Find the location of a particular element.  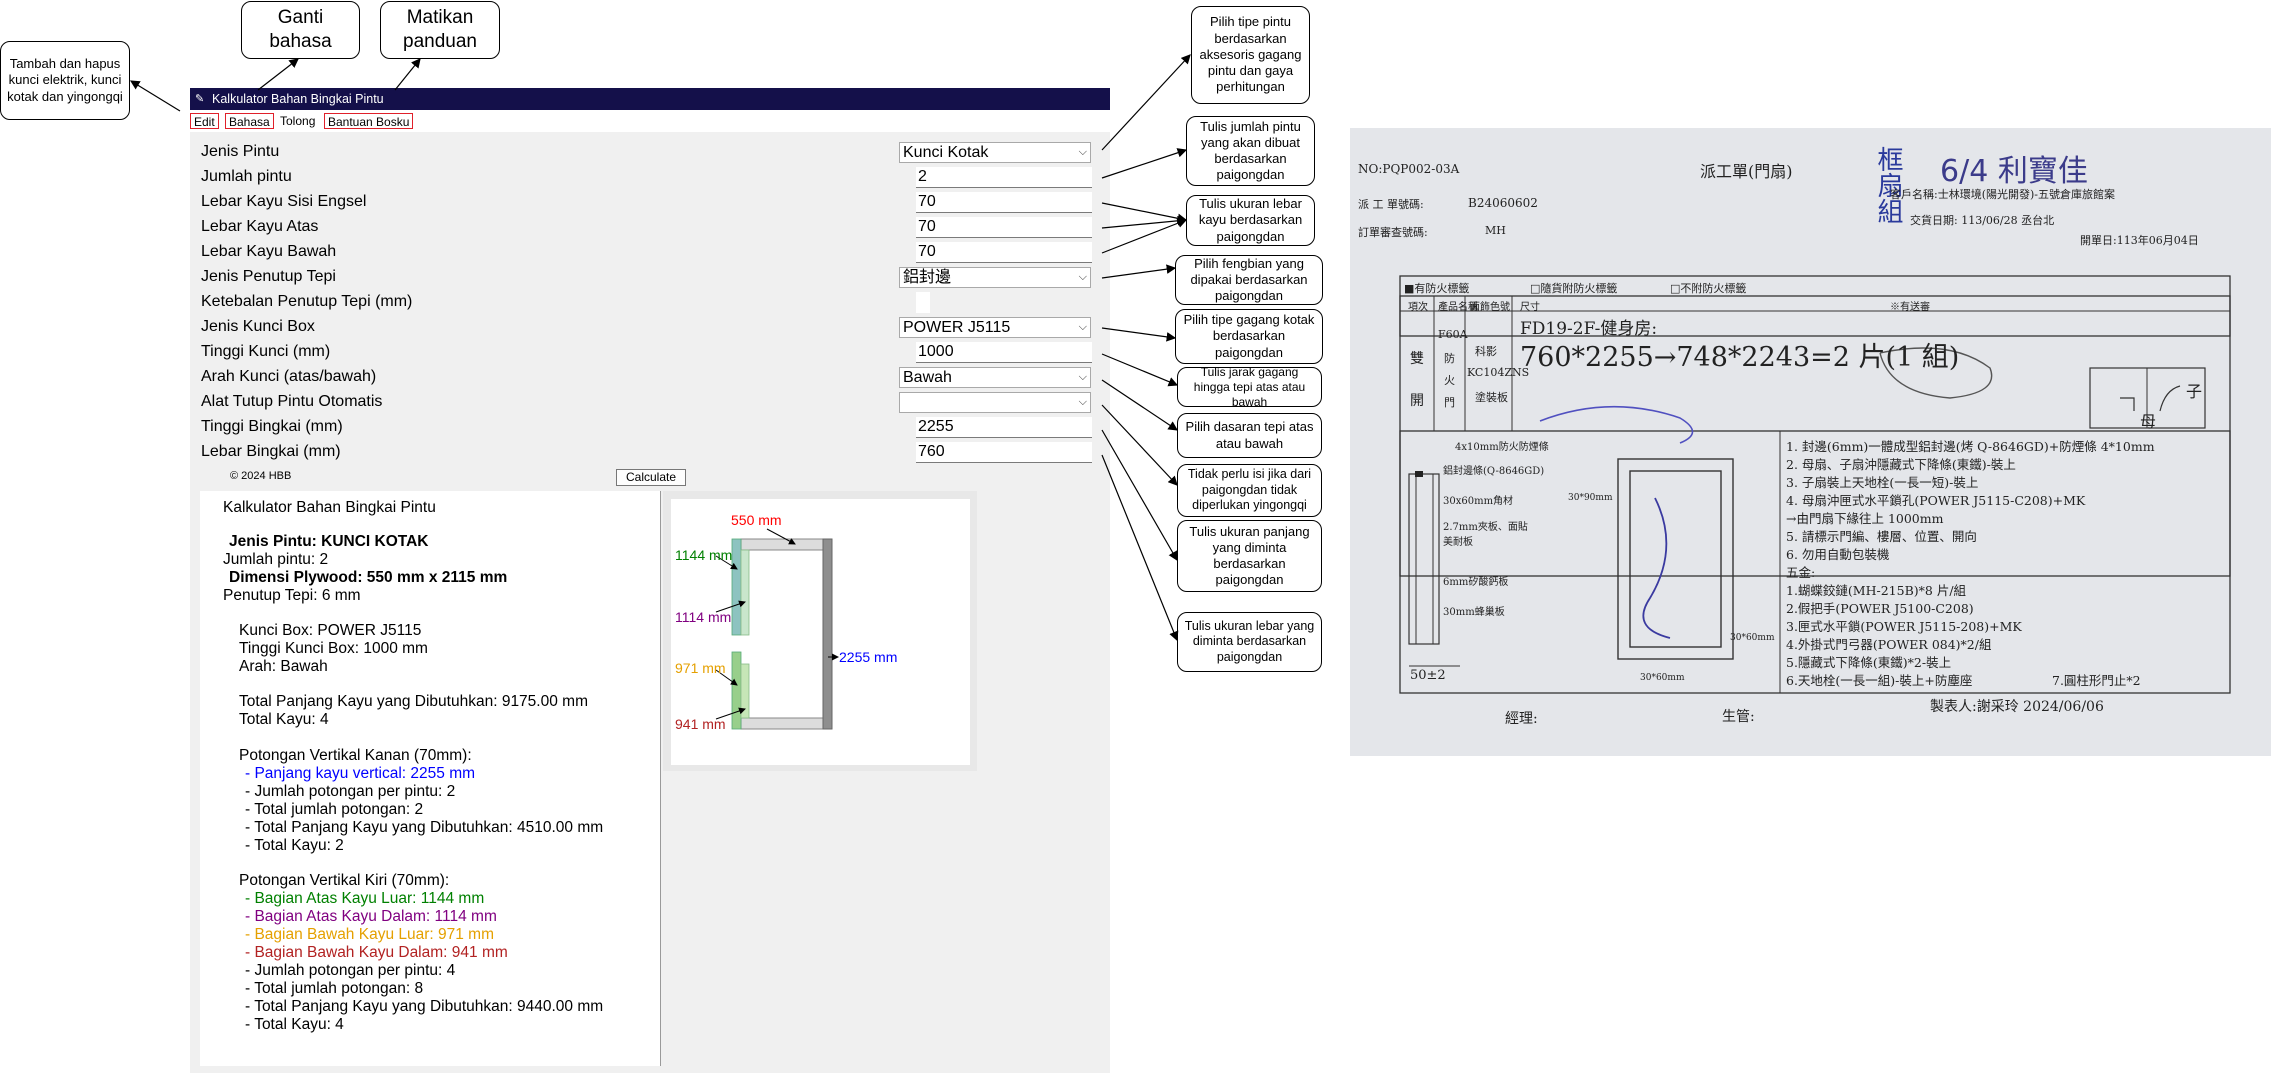

results-kanan-panjang: - Panjang kayu vertical: 2255 mm is located at coordinates (360, 773).